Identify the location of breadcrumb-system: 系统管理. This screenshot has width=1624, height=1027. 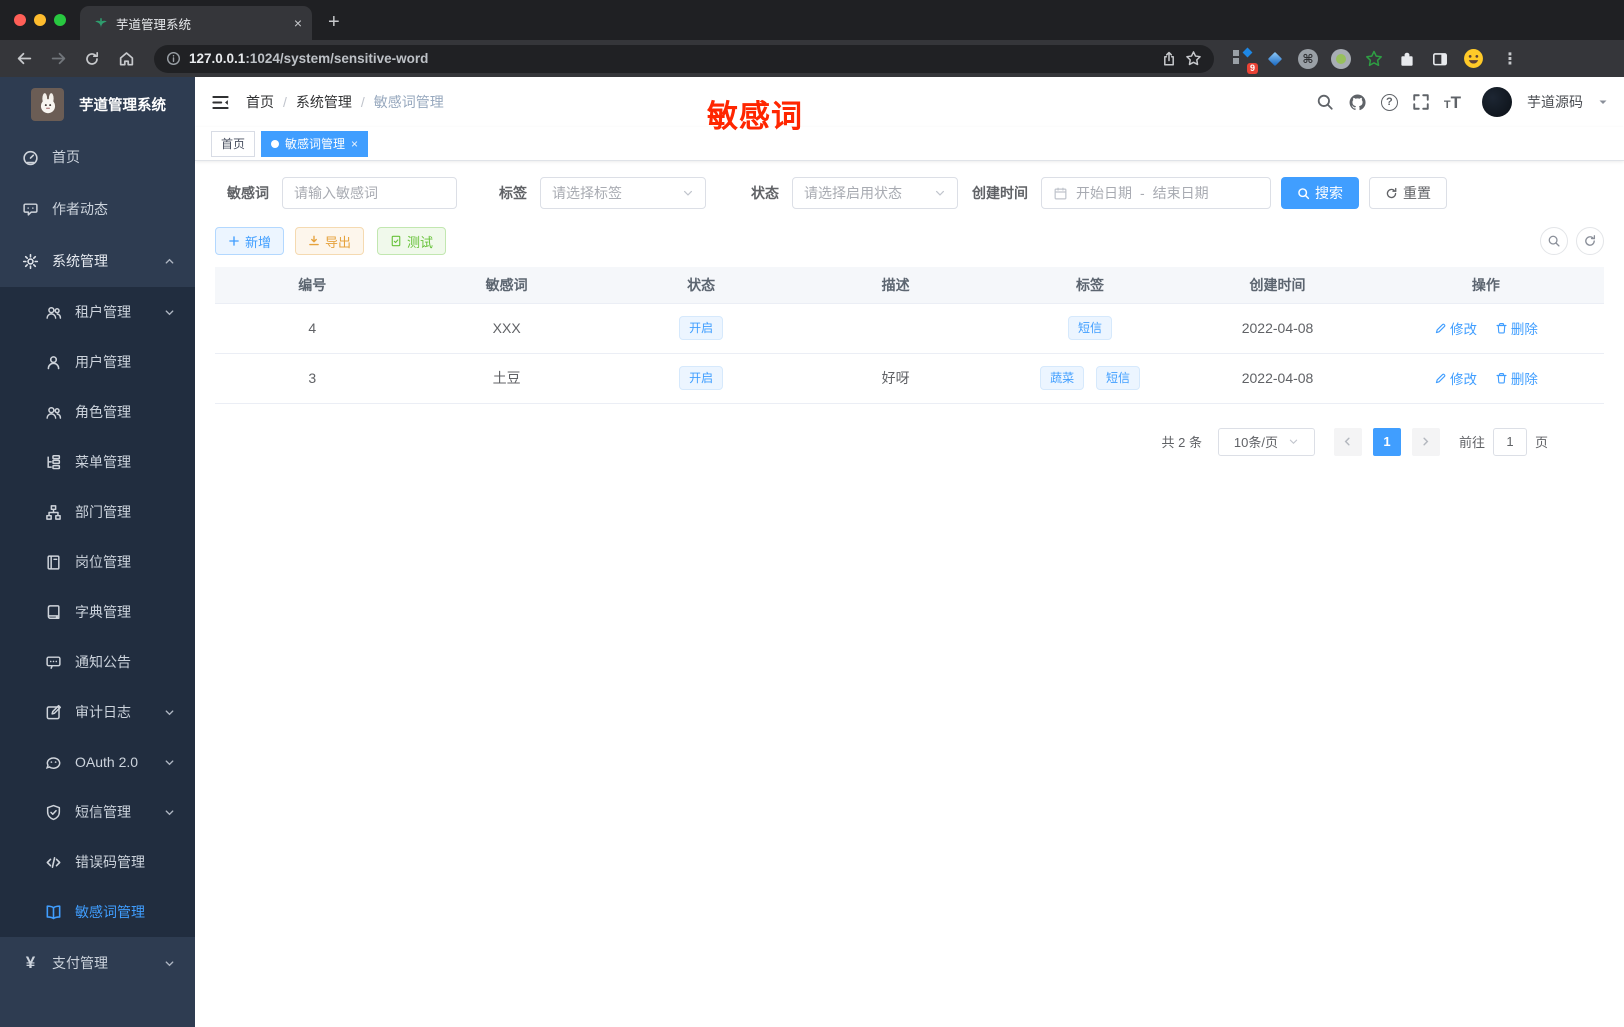
(324, 102).